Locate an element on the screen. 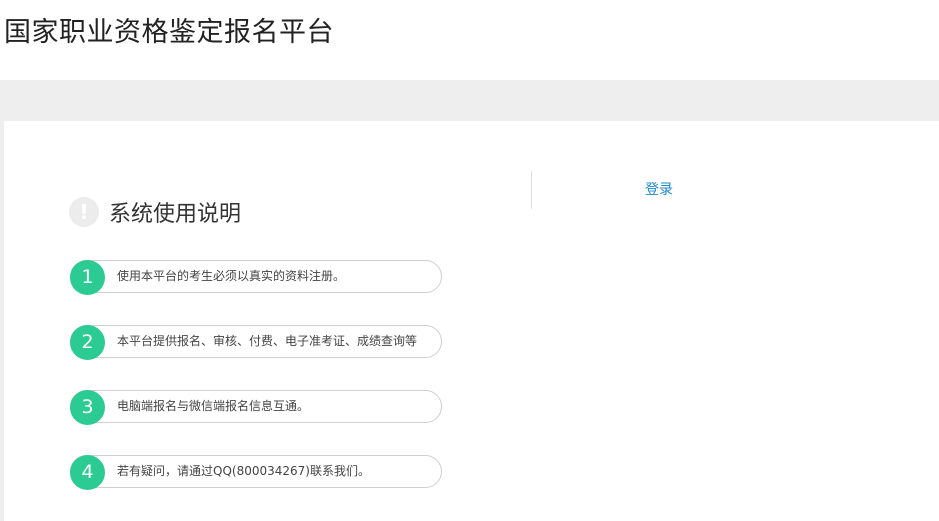 The image size is (939, 521). instruction-step-3: 3 电脑端报名与微信端报名信息互通。 is located at coordinates (256, 407).